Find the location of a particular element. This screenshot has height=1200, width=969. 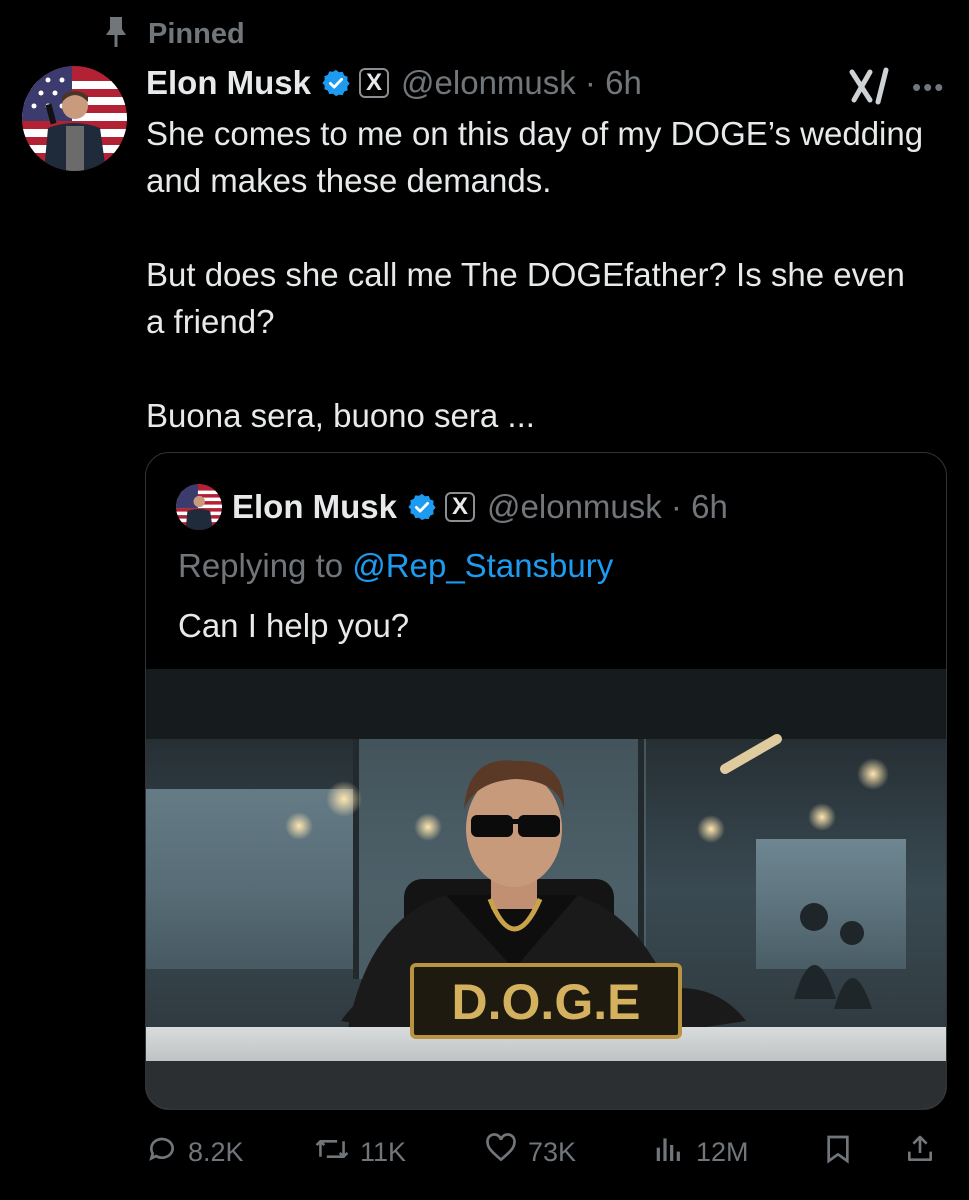

bookmark-icon is located at coordinates (838, 1152).